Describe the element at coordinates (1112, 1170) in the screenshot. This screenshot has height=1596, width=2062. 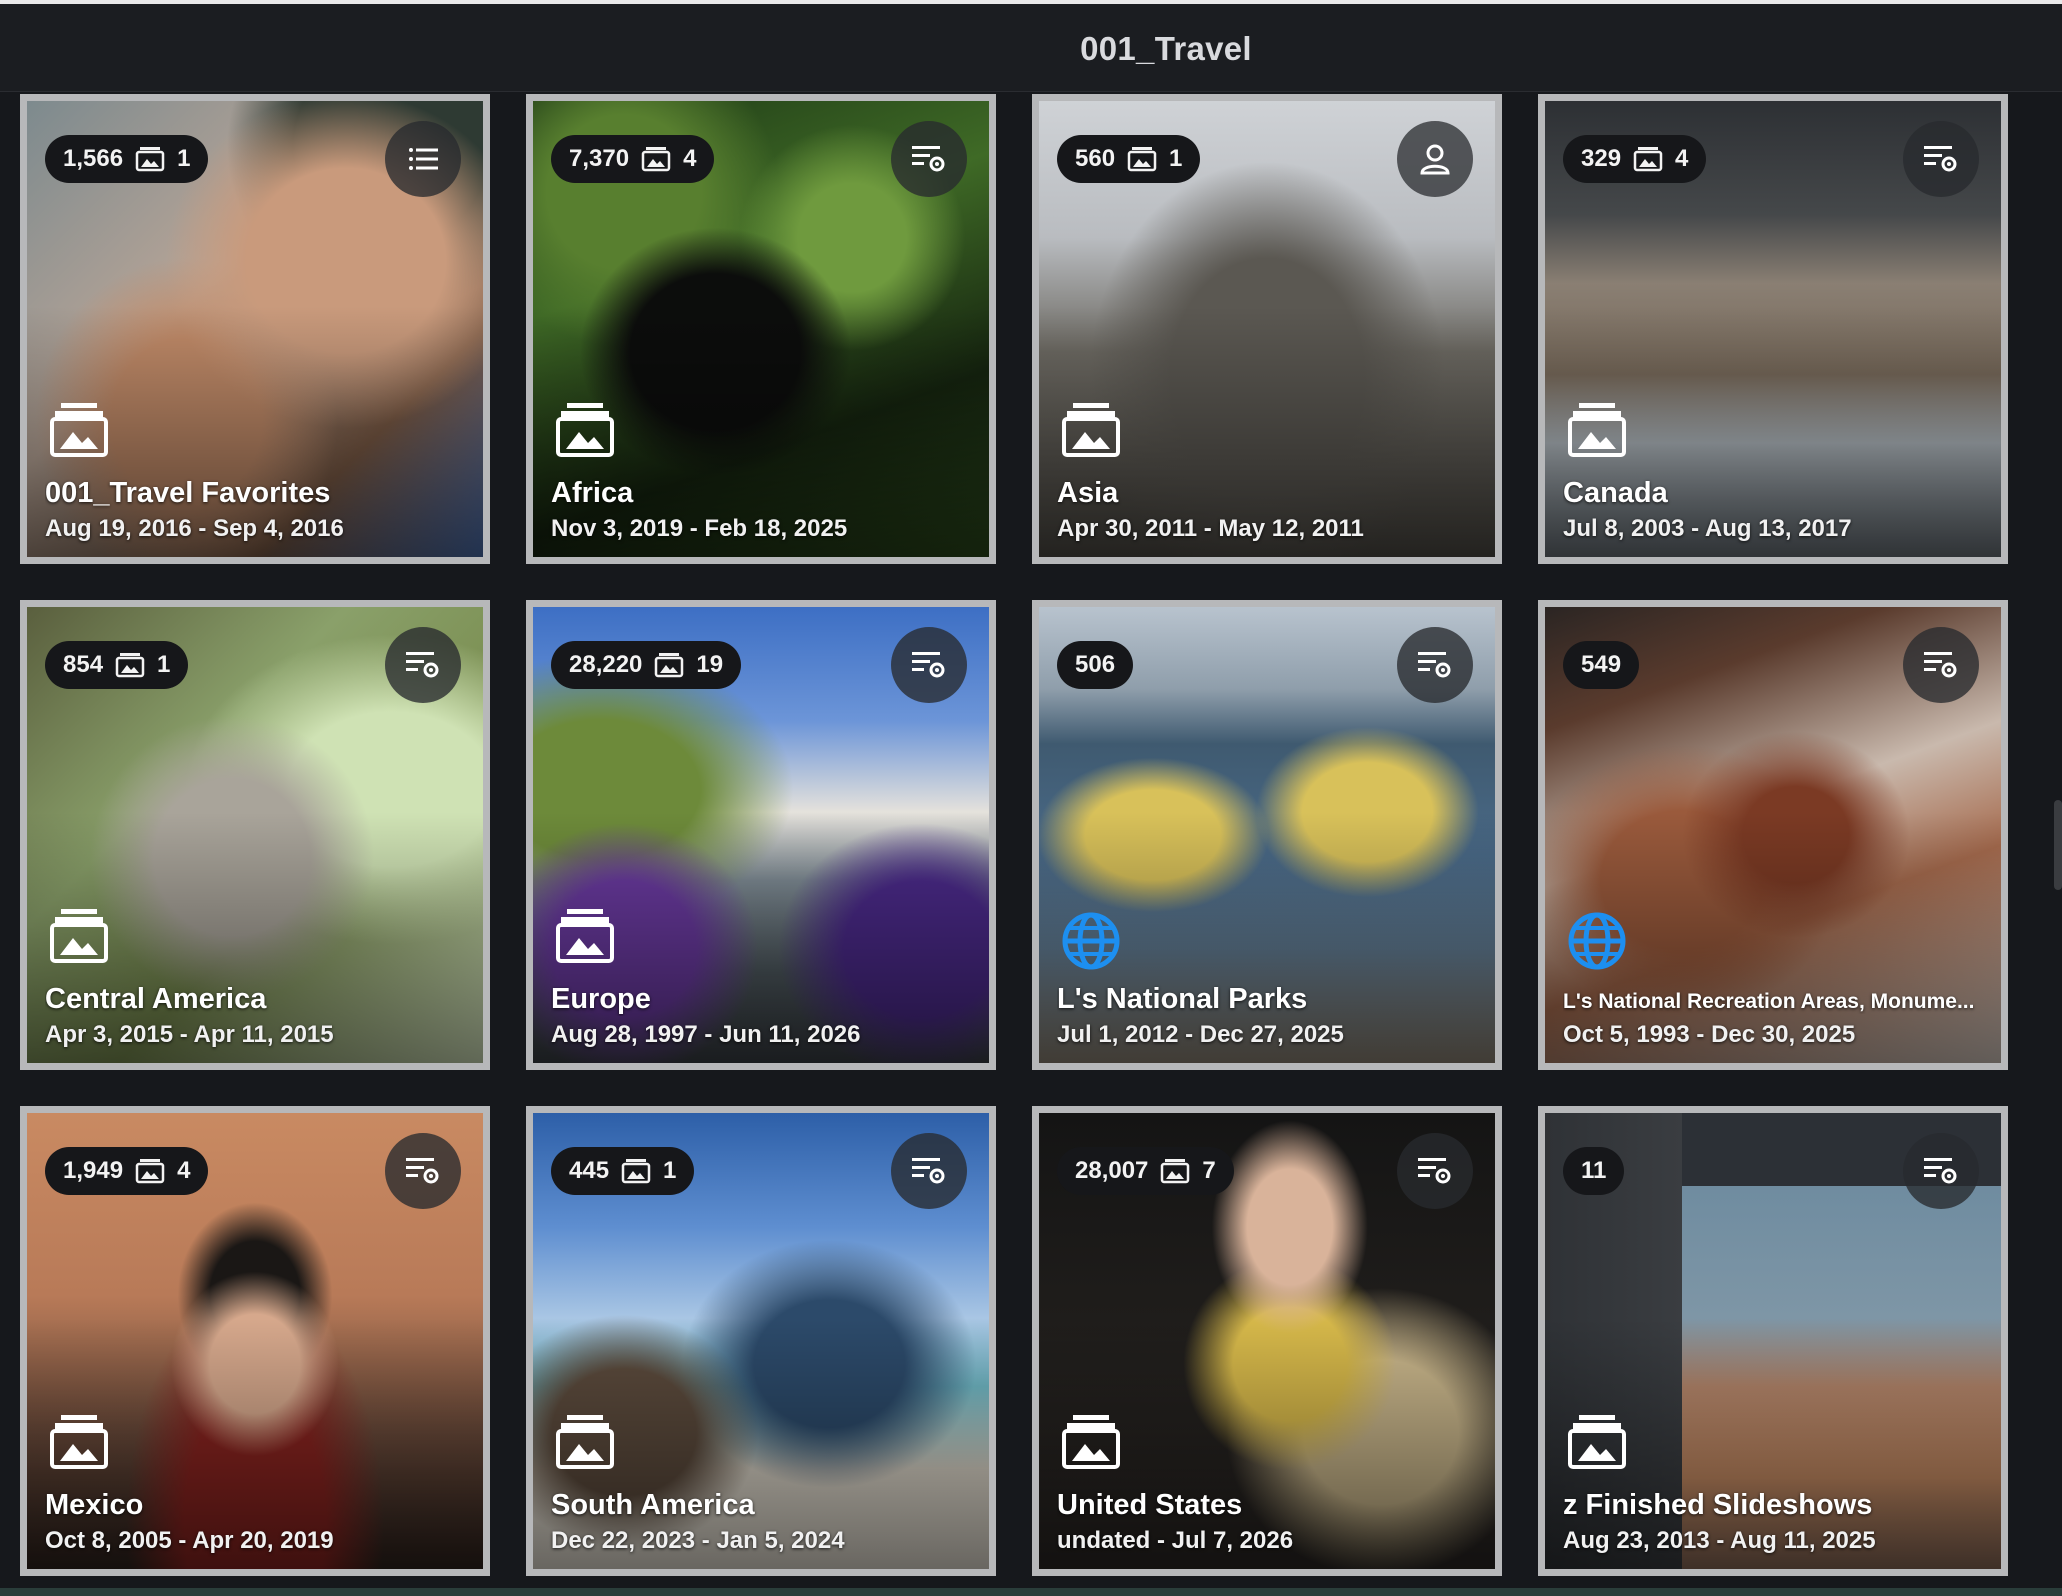
I see `photo-count: 28,007` at that location.